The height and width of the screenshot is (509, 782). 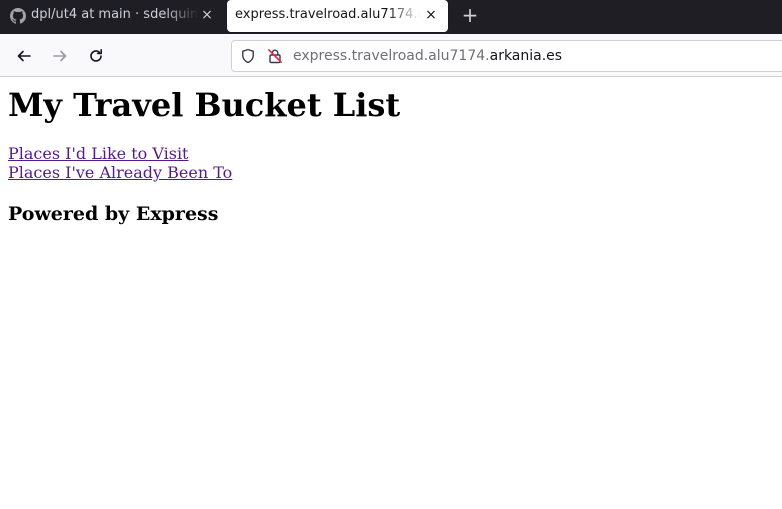 What do you see at coordinates (275, 56) in the screenshot?
I see `insecure-connection-icon` at bounding box center [275, 56].